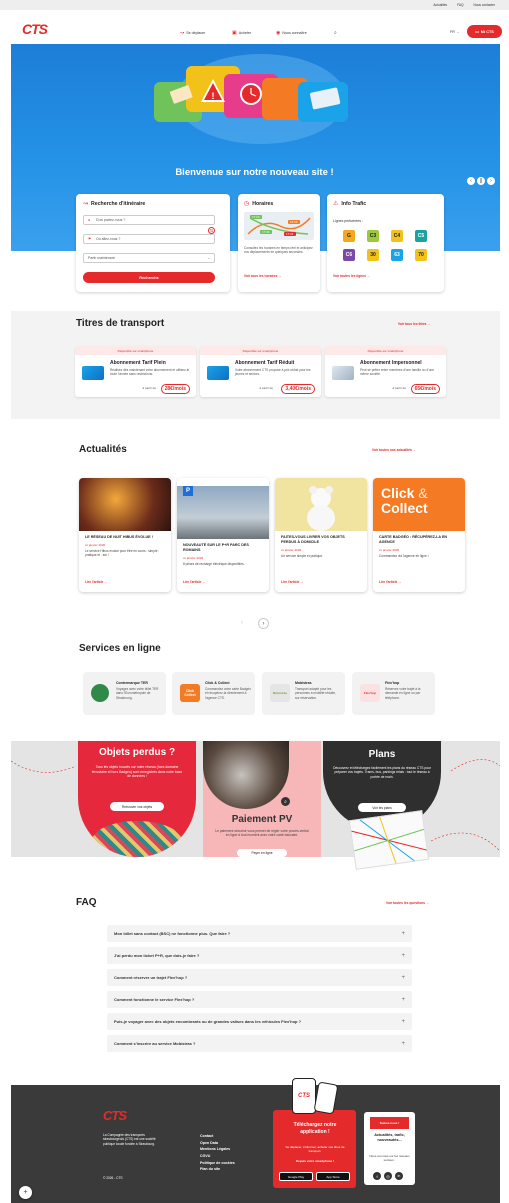  Describe the element at coordinates (211, 230) in the screenshot. I see `swap-icon: ⇅` at that location.